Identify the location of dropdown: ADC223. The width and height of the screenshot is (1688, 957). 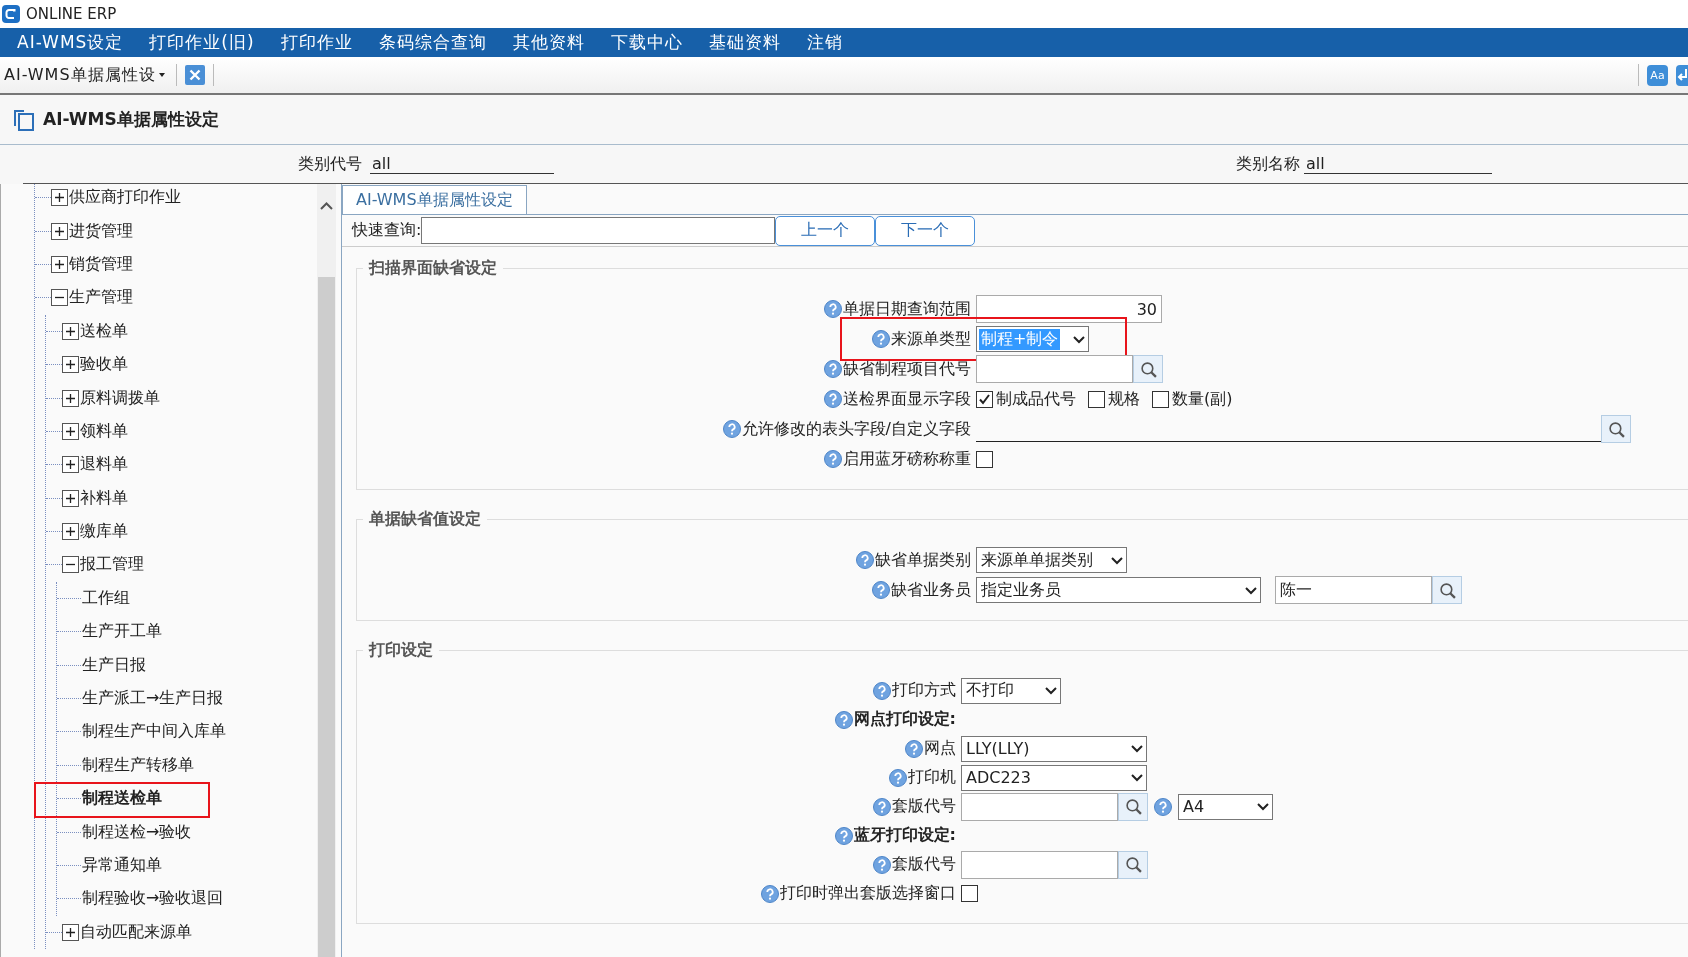
(1054, 777).